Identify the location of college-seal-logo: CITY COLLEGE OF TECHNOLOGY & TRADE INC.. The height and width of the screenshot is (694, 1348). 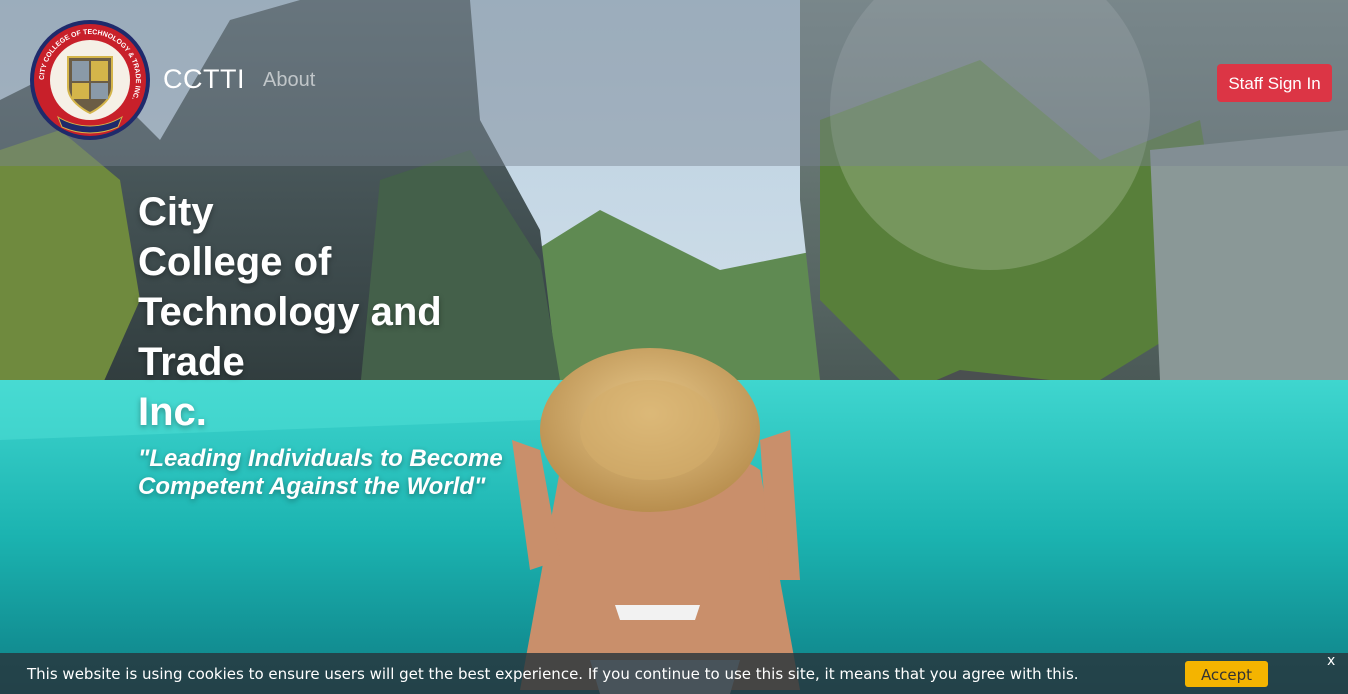
(90, 80).